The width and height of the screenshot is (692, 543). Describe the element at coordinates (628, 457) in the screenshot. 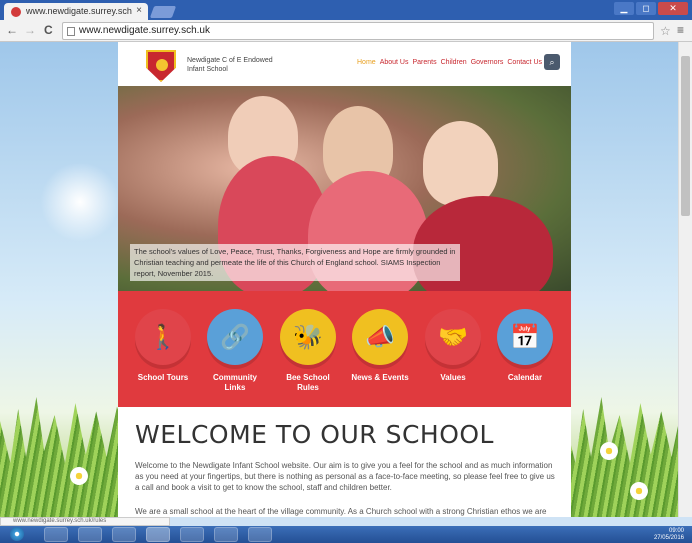

I see `background-grass-right` at that location.